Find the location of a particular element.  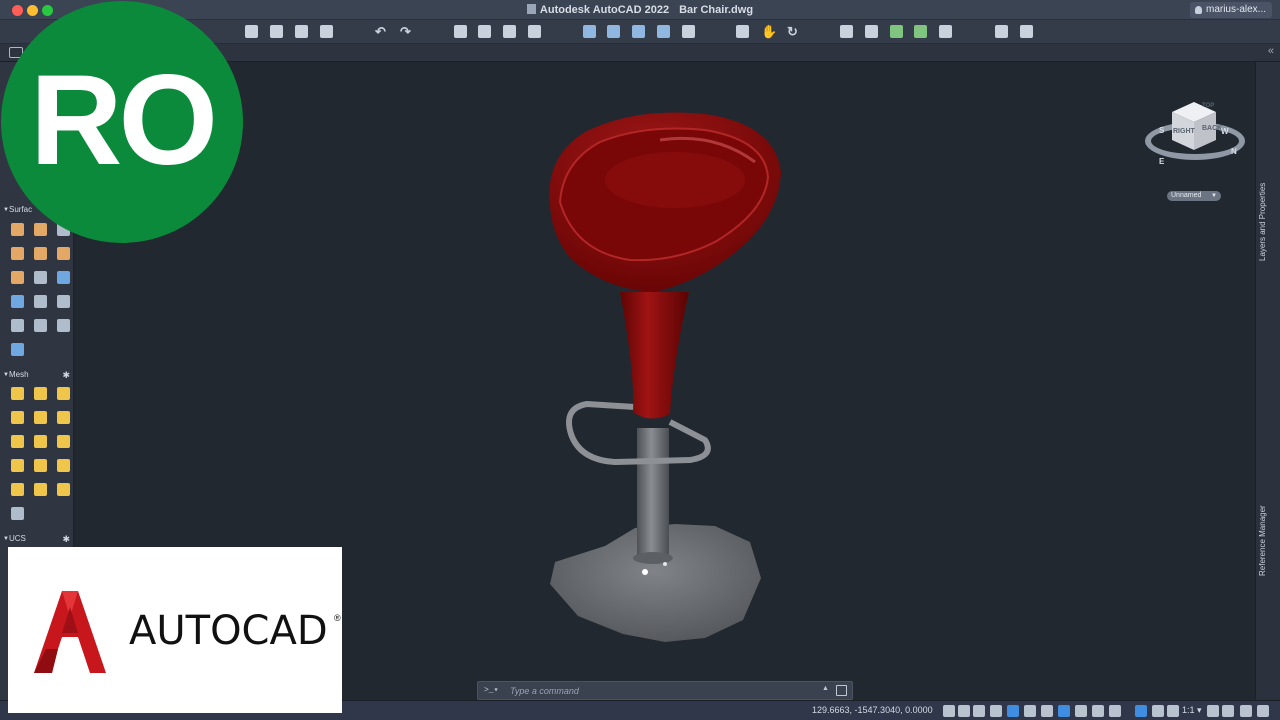

batch-plot-icon is located at coordinates (484, 31).